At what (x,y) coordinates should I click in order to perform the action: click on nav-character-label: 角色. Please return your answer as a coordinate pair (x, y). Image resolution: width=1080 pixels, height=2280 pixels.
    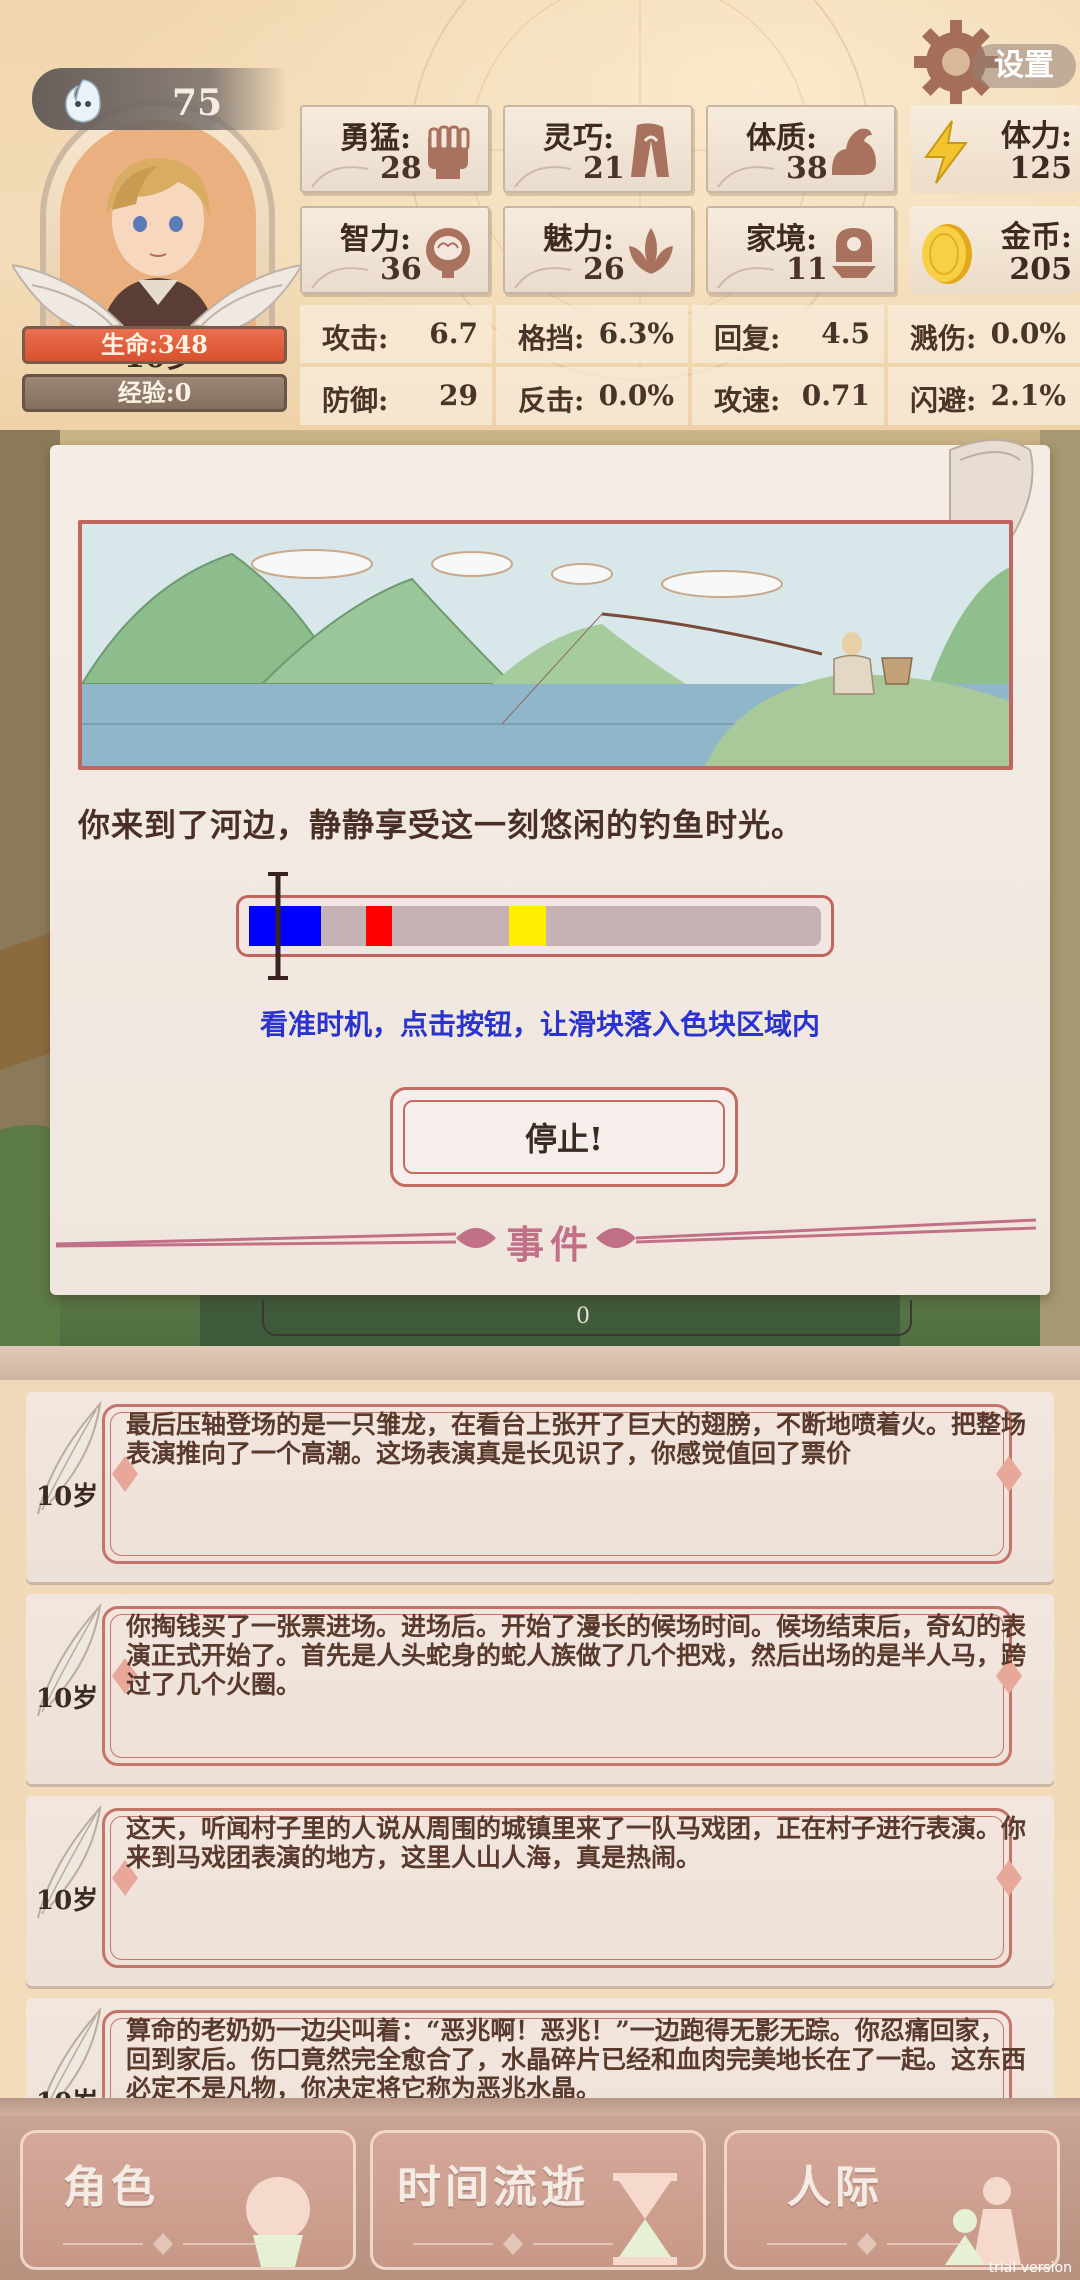
    Looking at the image, I should click on (111, 2187).